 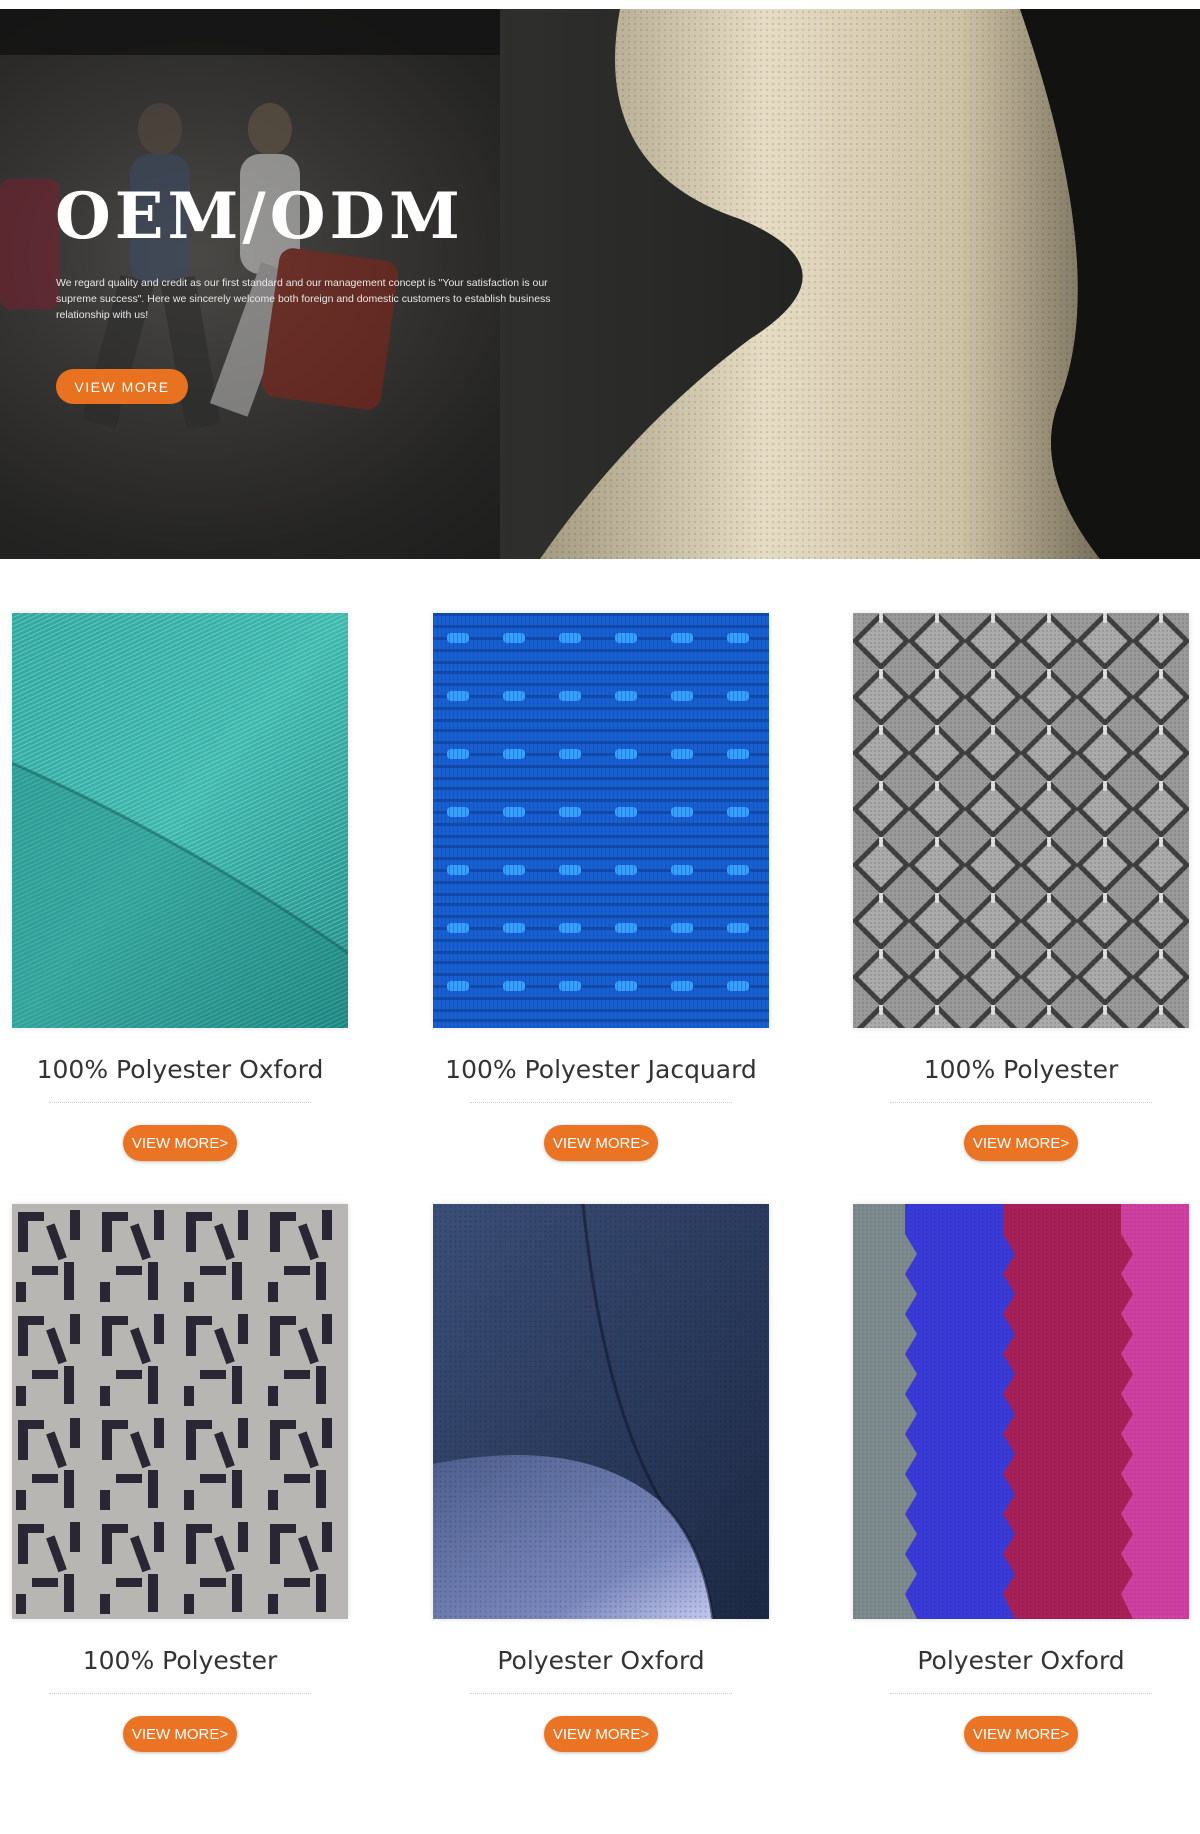 I want to click on product-image-grey-logo-jacquard, so click(x=180, y=1411).